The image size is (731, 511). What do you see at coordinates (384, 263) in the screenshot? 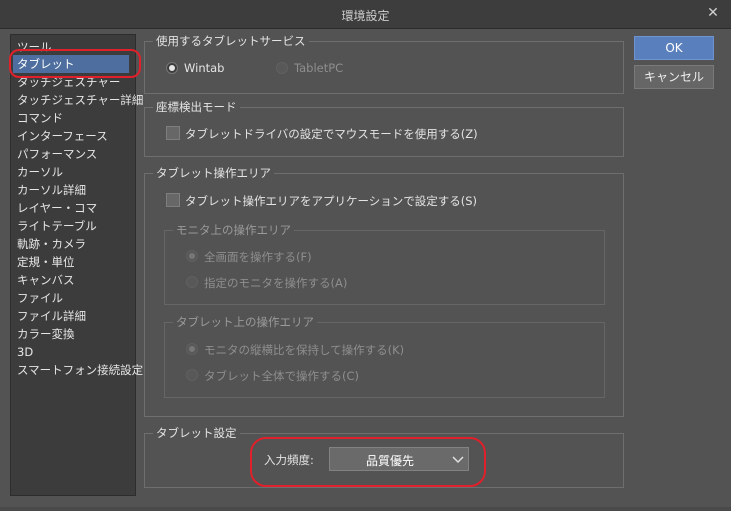
I see `monitor-area-group: モニタ上の操作エリア 全画面を操作する(F) 指定のモニタを操作する(A)` at bounding box center [384, 263].